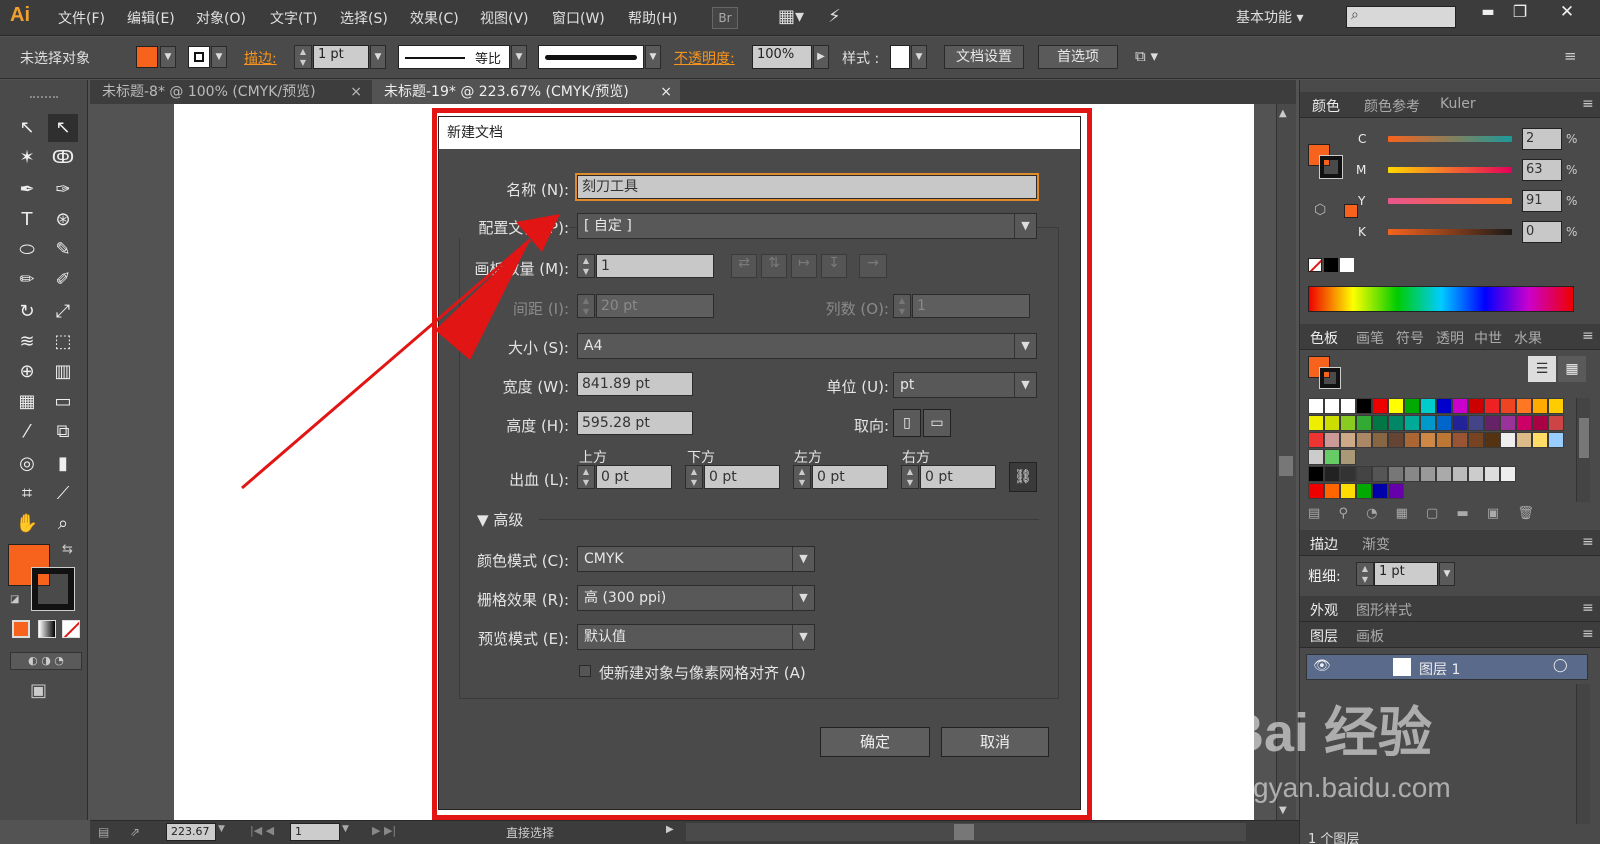 This screenshot has height=844, width=1600. Describe the element at coordinates (168, 57) in the screenshot. I see `fill-dropdown-chevron-down-icon: ▼` at that location.